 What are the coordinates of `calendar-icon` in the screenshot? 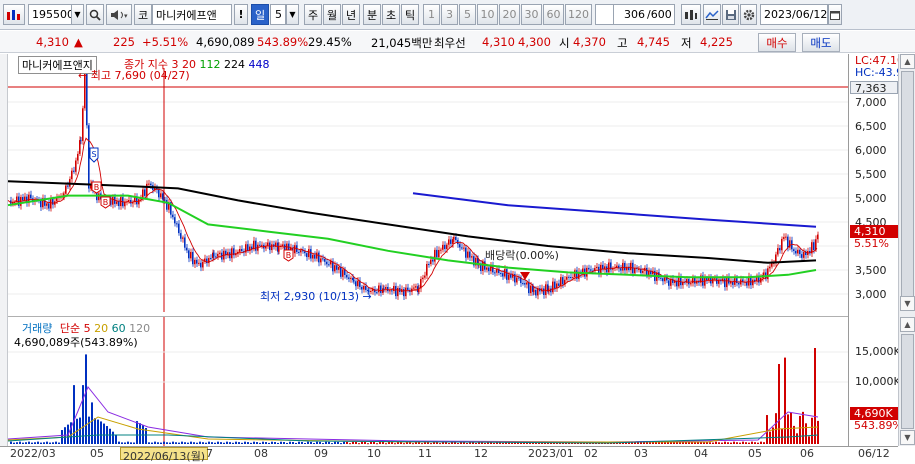 It's located at (835, 14).